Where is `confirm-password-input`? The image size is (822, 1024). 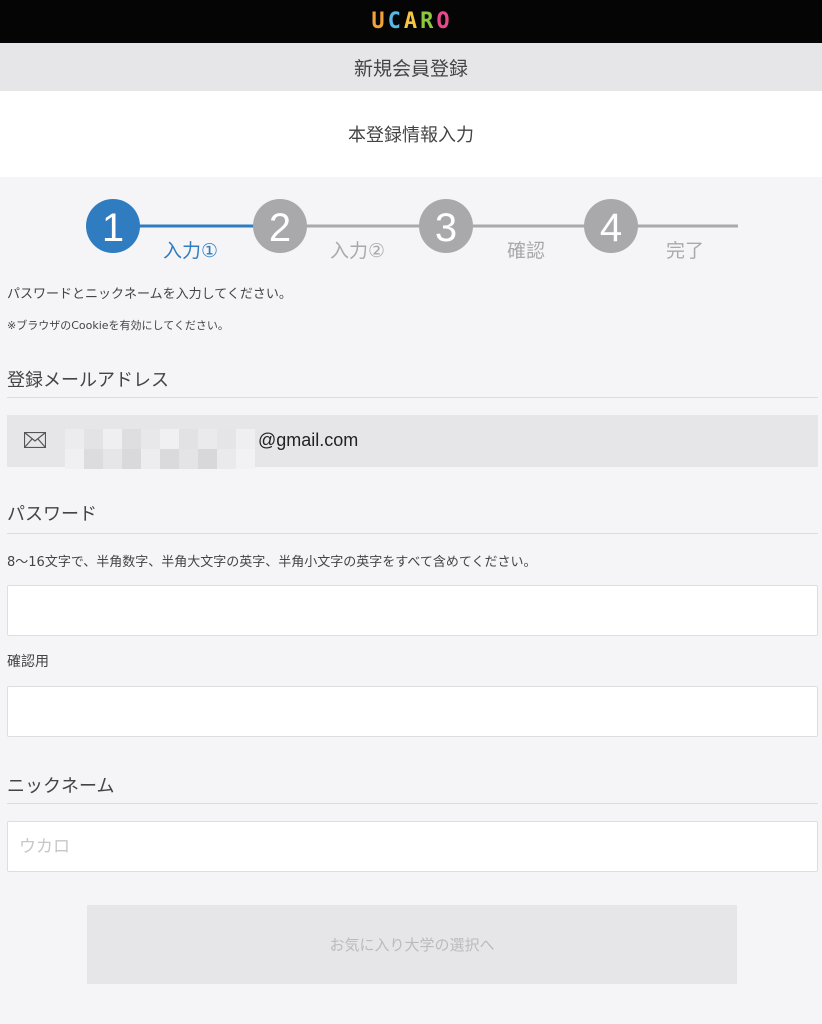
confirm-password-input is located at coordinates (412, 711).